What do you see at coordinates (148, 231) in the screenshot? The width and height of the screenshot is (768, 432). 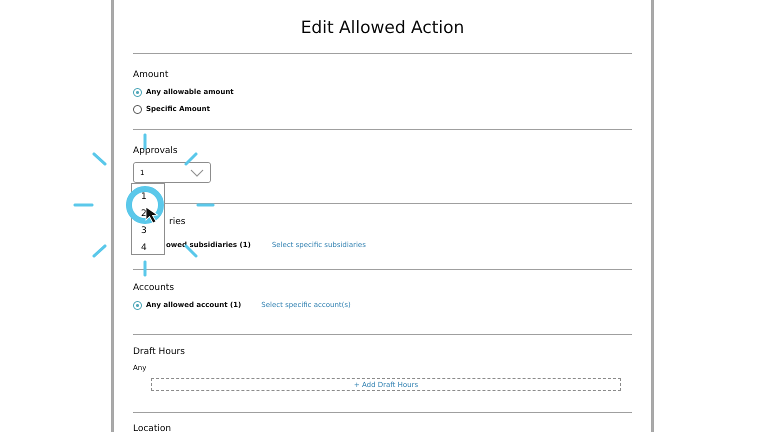 I see `dropdown-option: 3` at bounding box center [148, 231].